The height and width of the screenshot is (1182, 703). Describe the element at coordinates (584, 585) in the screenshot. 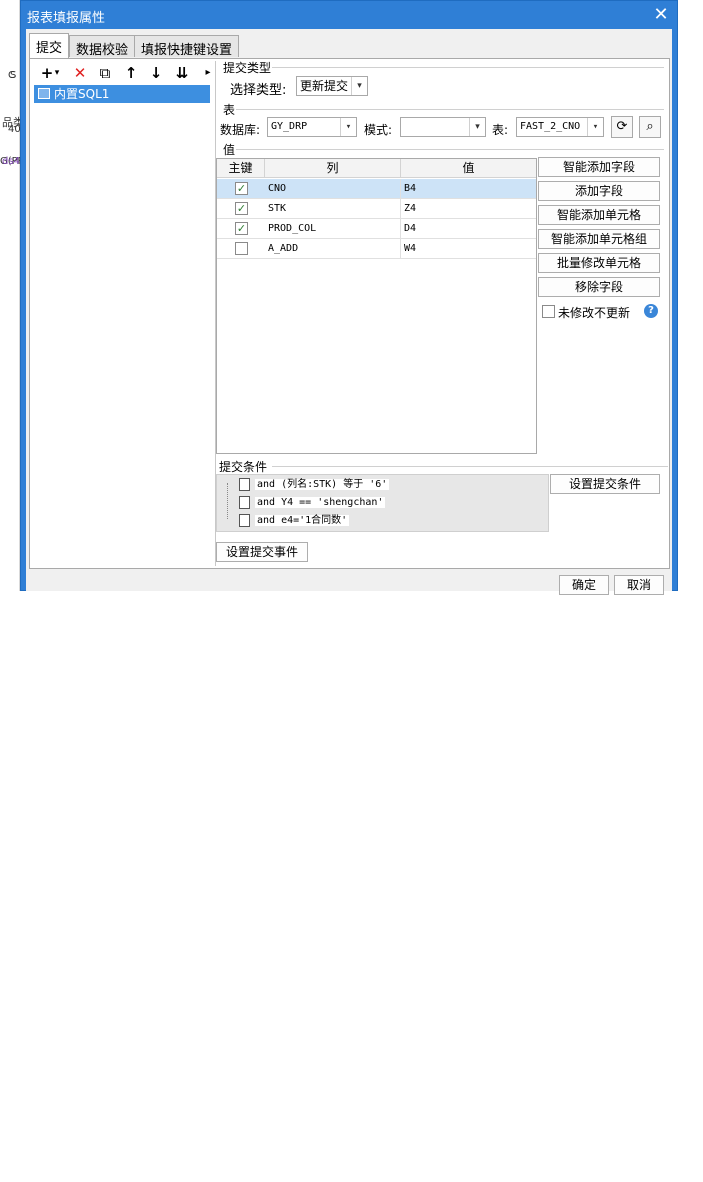

I see `ok-button: 确定` at that location.